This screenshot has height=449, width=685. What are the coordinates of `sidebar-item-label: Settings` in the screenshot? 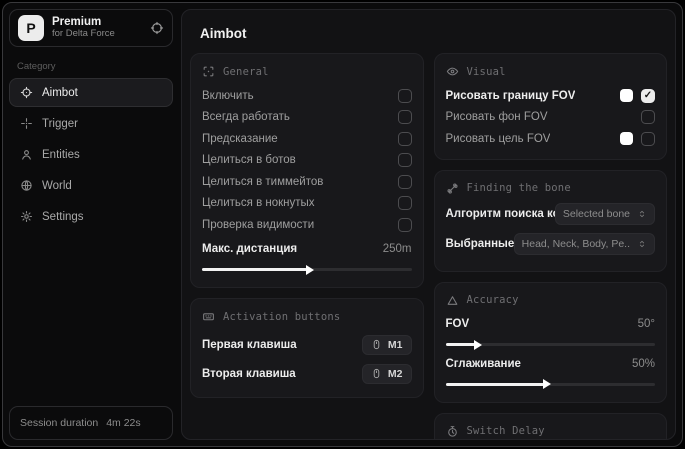 It's located at (63, 216).